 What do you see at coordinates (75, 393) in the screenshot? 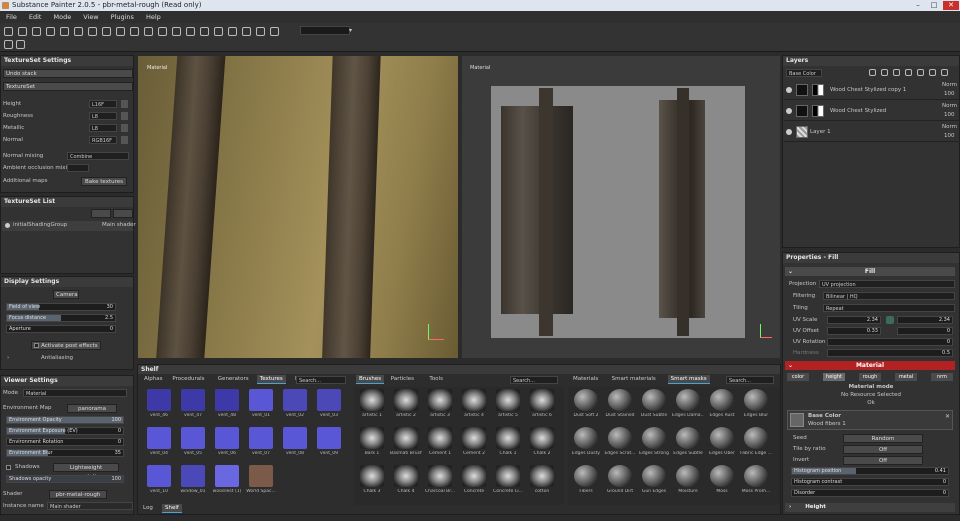
I see `mode-select: Material` at bounding box center [75, 393].